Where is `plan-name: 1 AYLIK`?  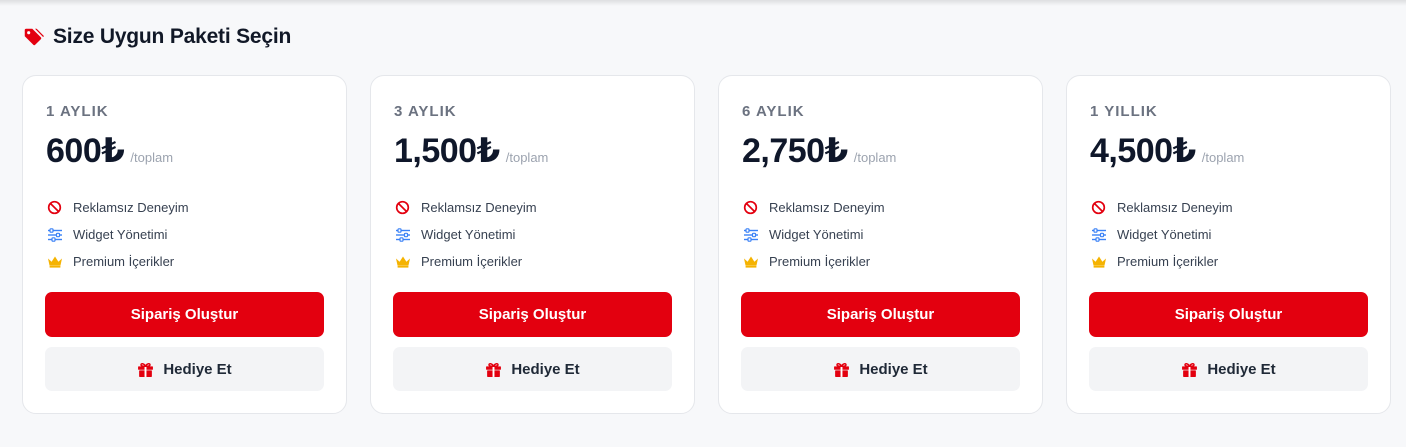
plan-name: 1 AYLIK is located at coordinates (77, 111).